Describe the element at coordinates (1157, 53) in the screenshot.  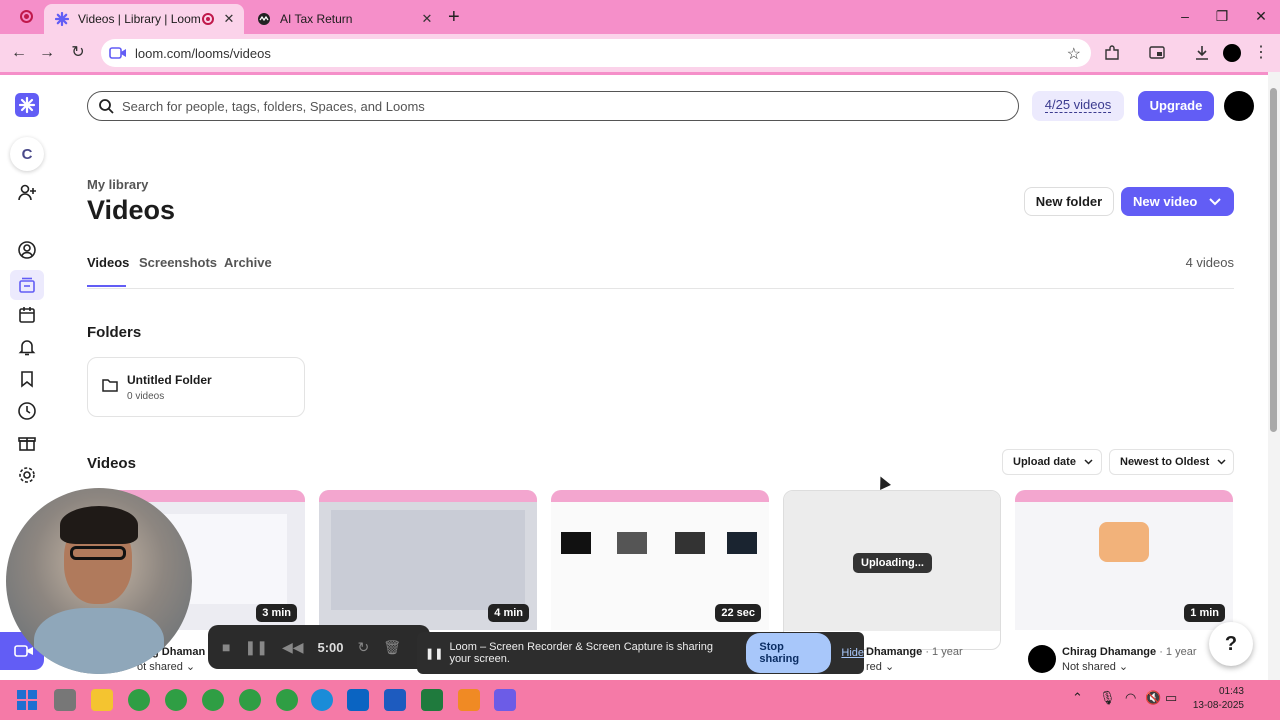
I see `cast-icon` at that location.